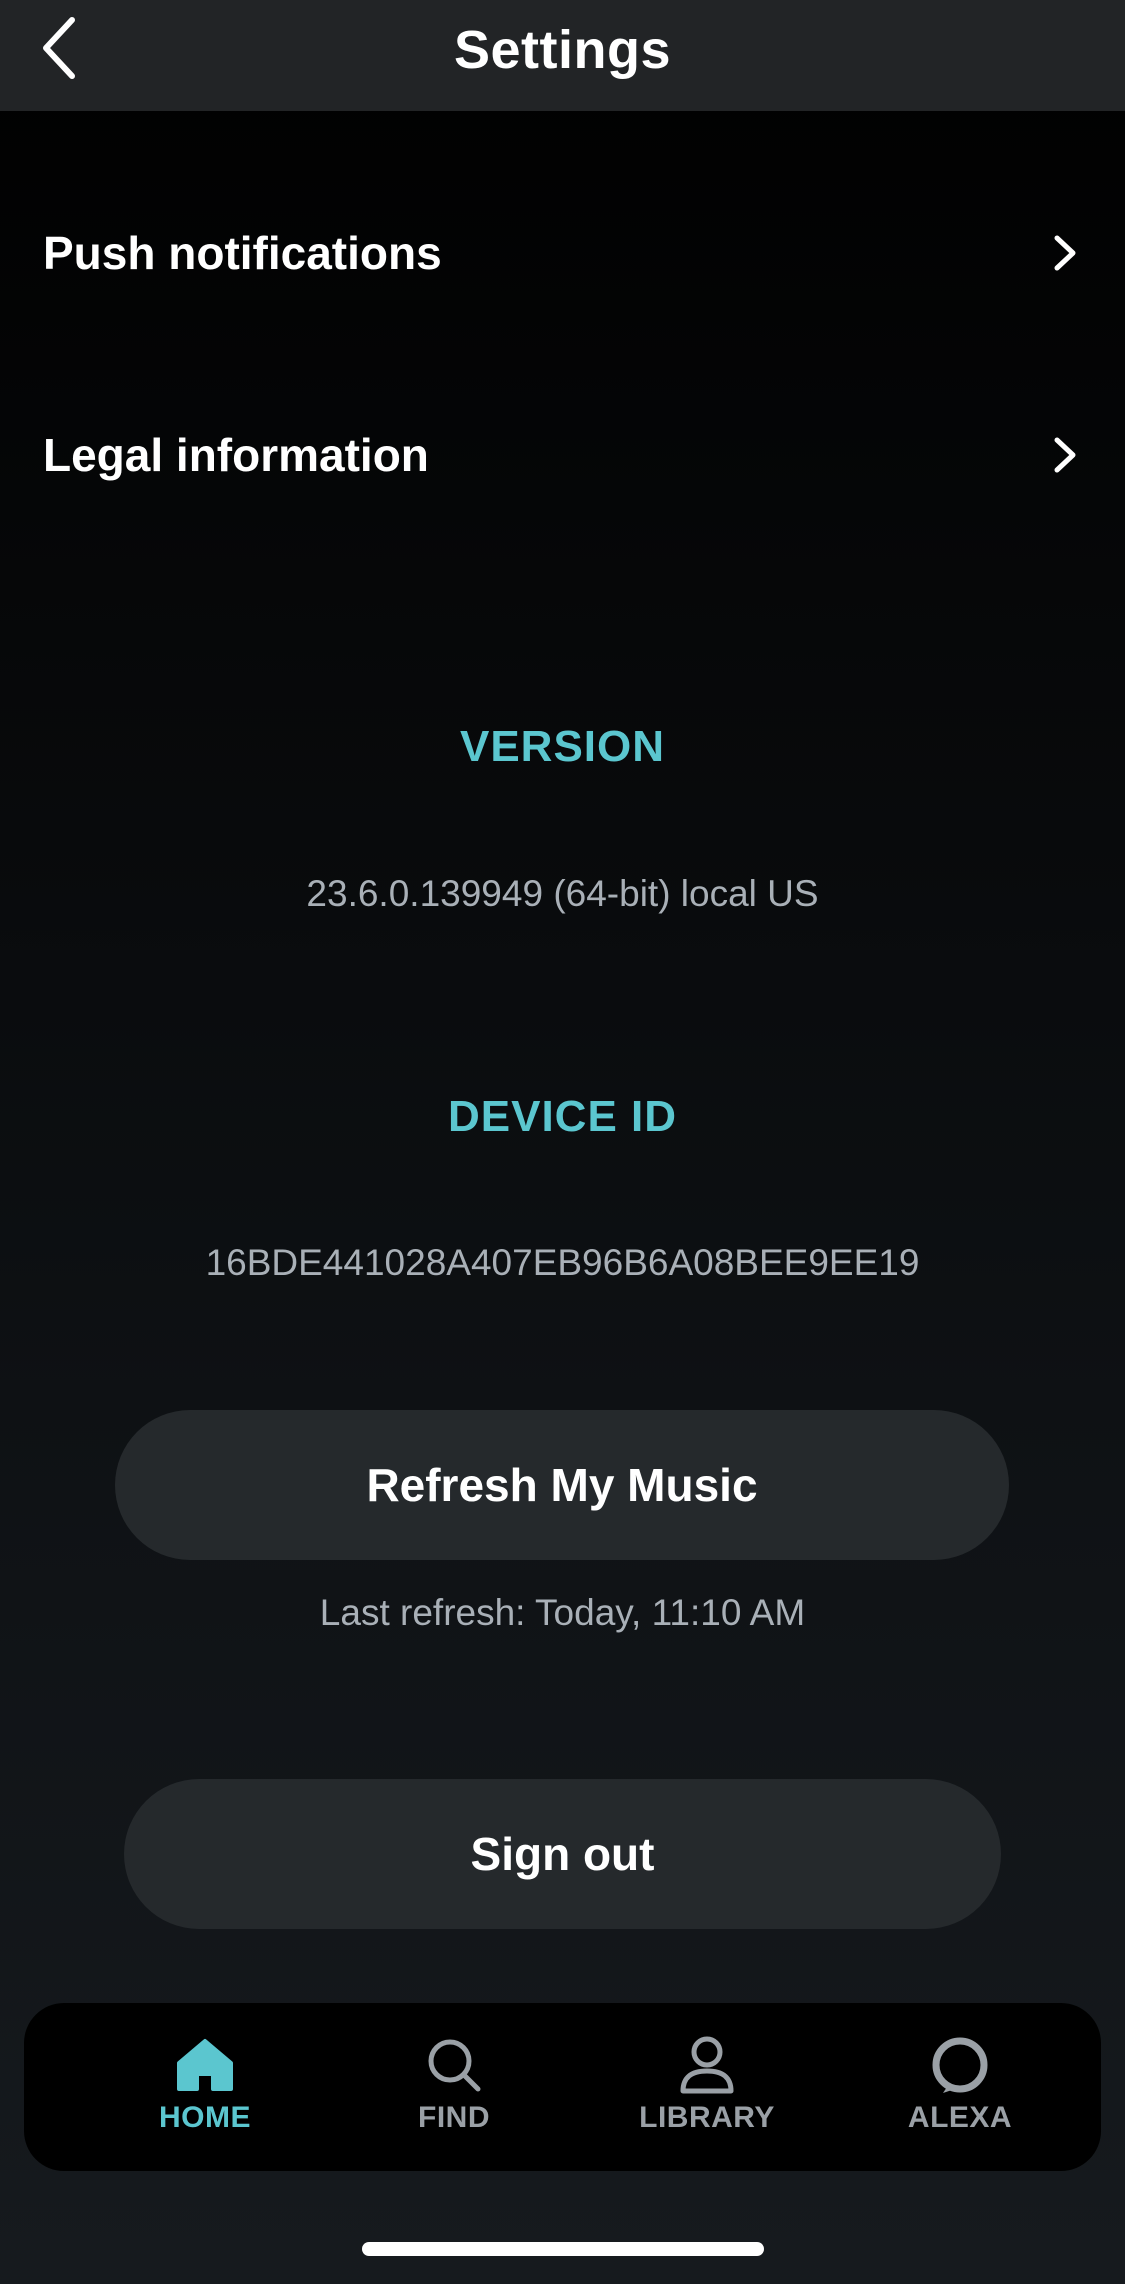 This screenshot has width=1125, height=2284. Describe the element at coordinates (562, 1262) in the screenshot. I see `device-id-value: 16BDE441028A407EB96B6A08BEE9EE19` at that location.